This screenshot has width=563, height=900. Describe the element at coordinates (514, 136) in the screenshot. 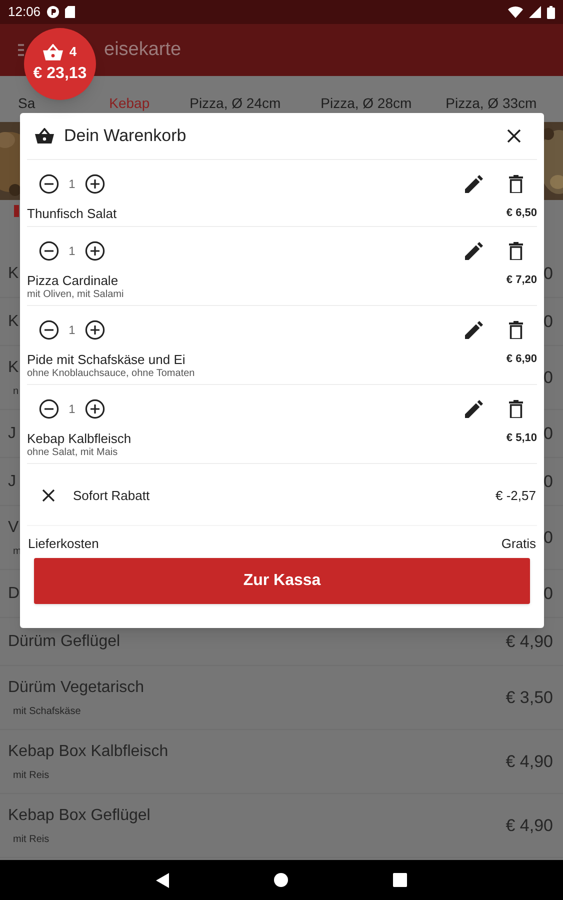

I see `close-icon` at that location.